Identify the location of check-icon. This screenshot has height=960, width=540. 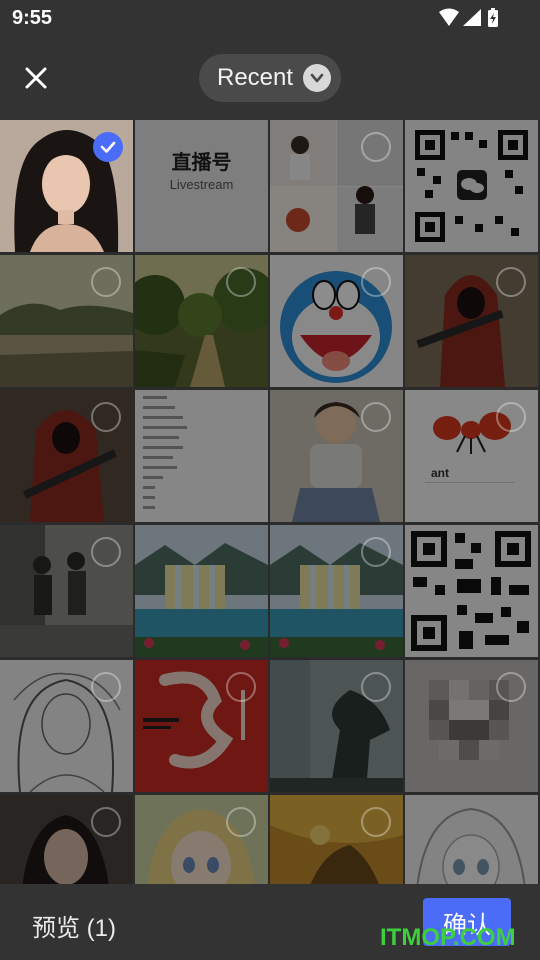
(108, 147).